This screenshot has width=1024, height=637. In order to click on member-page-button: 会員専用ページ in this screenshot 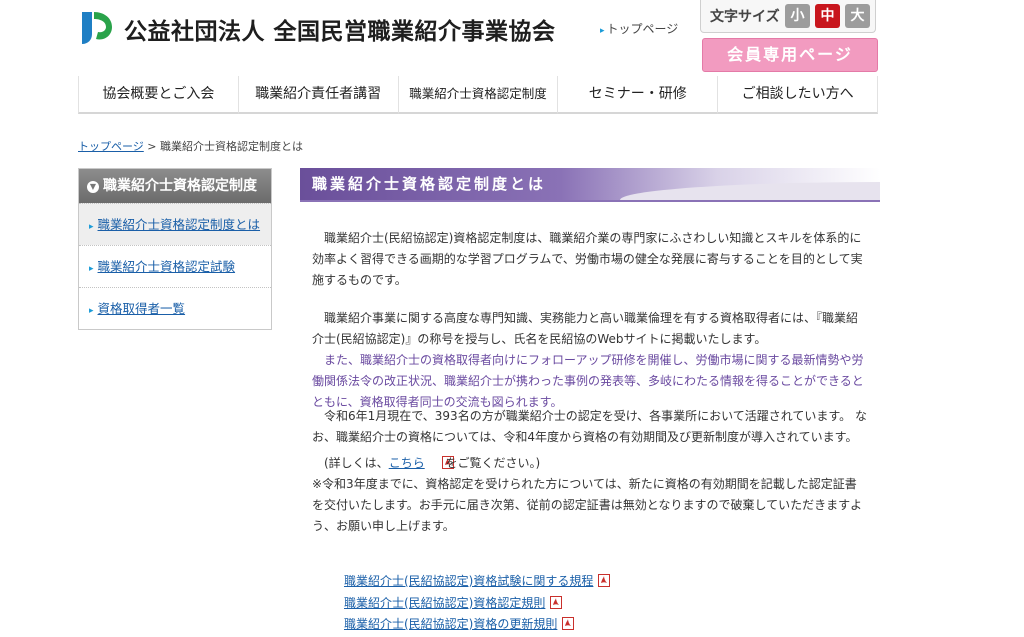, I will do `click(790, 55)`.